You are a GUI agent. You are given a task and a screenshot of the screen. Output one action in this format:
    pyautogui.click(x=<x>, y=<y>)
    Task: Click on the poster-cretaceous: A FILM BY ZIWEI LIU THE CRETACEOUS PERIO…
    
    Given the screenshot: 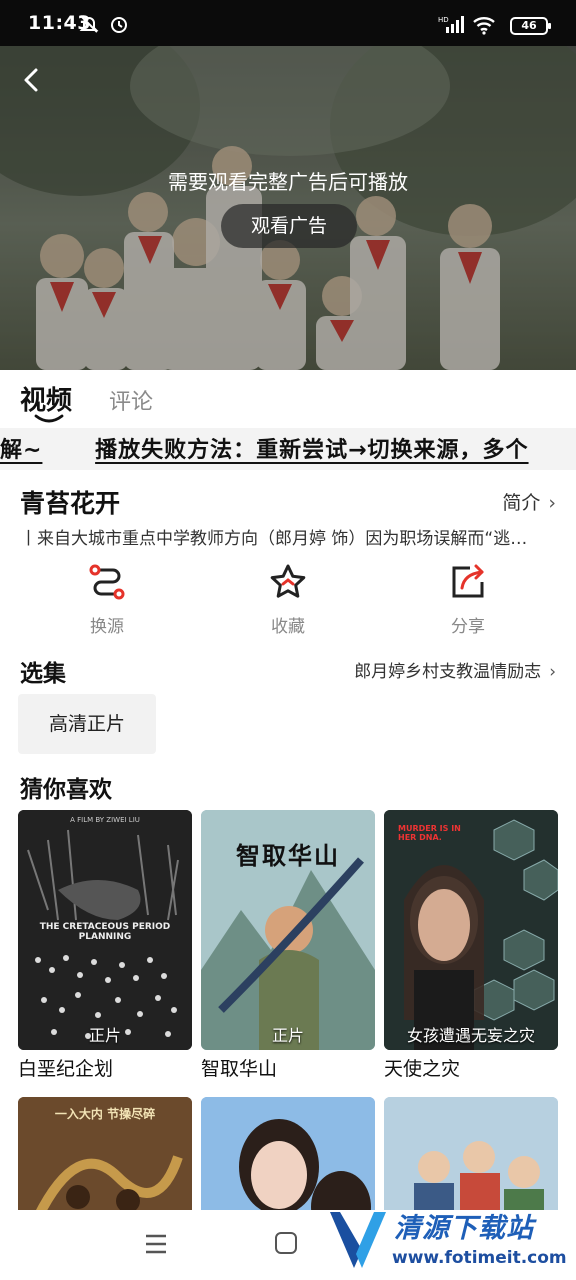 What is the action you would take?
    pyautogui.click(x=105, y=930)
    